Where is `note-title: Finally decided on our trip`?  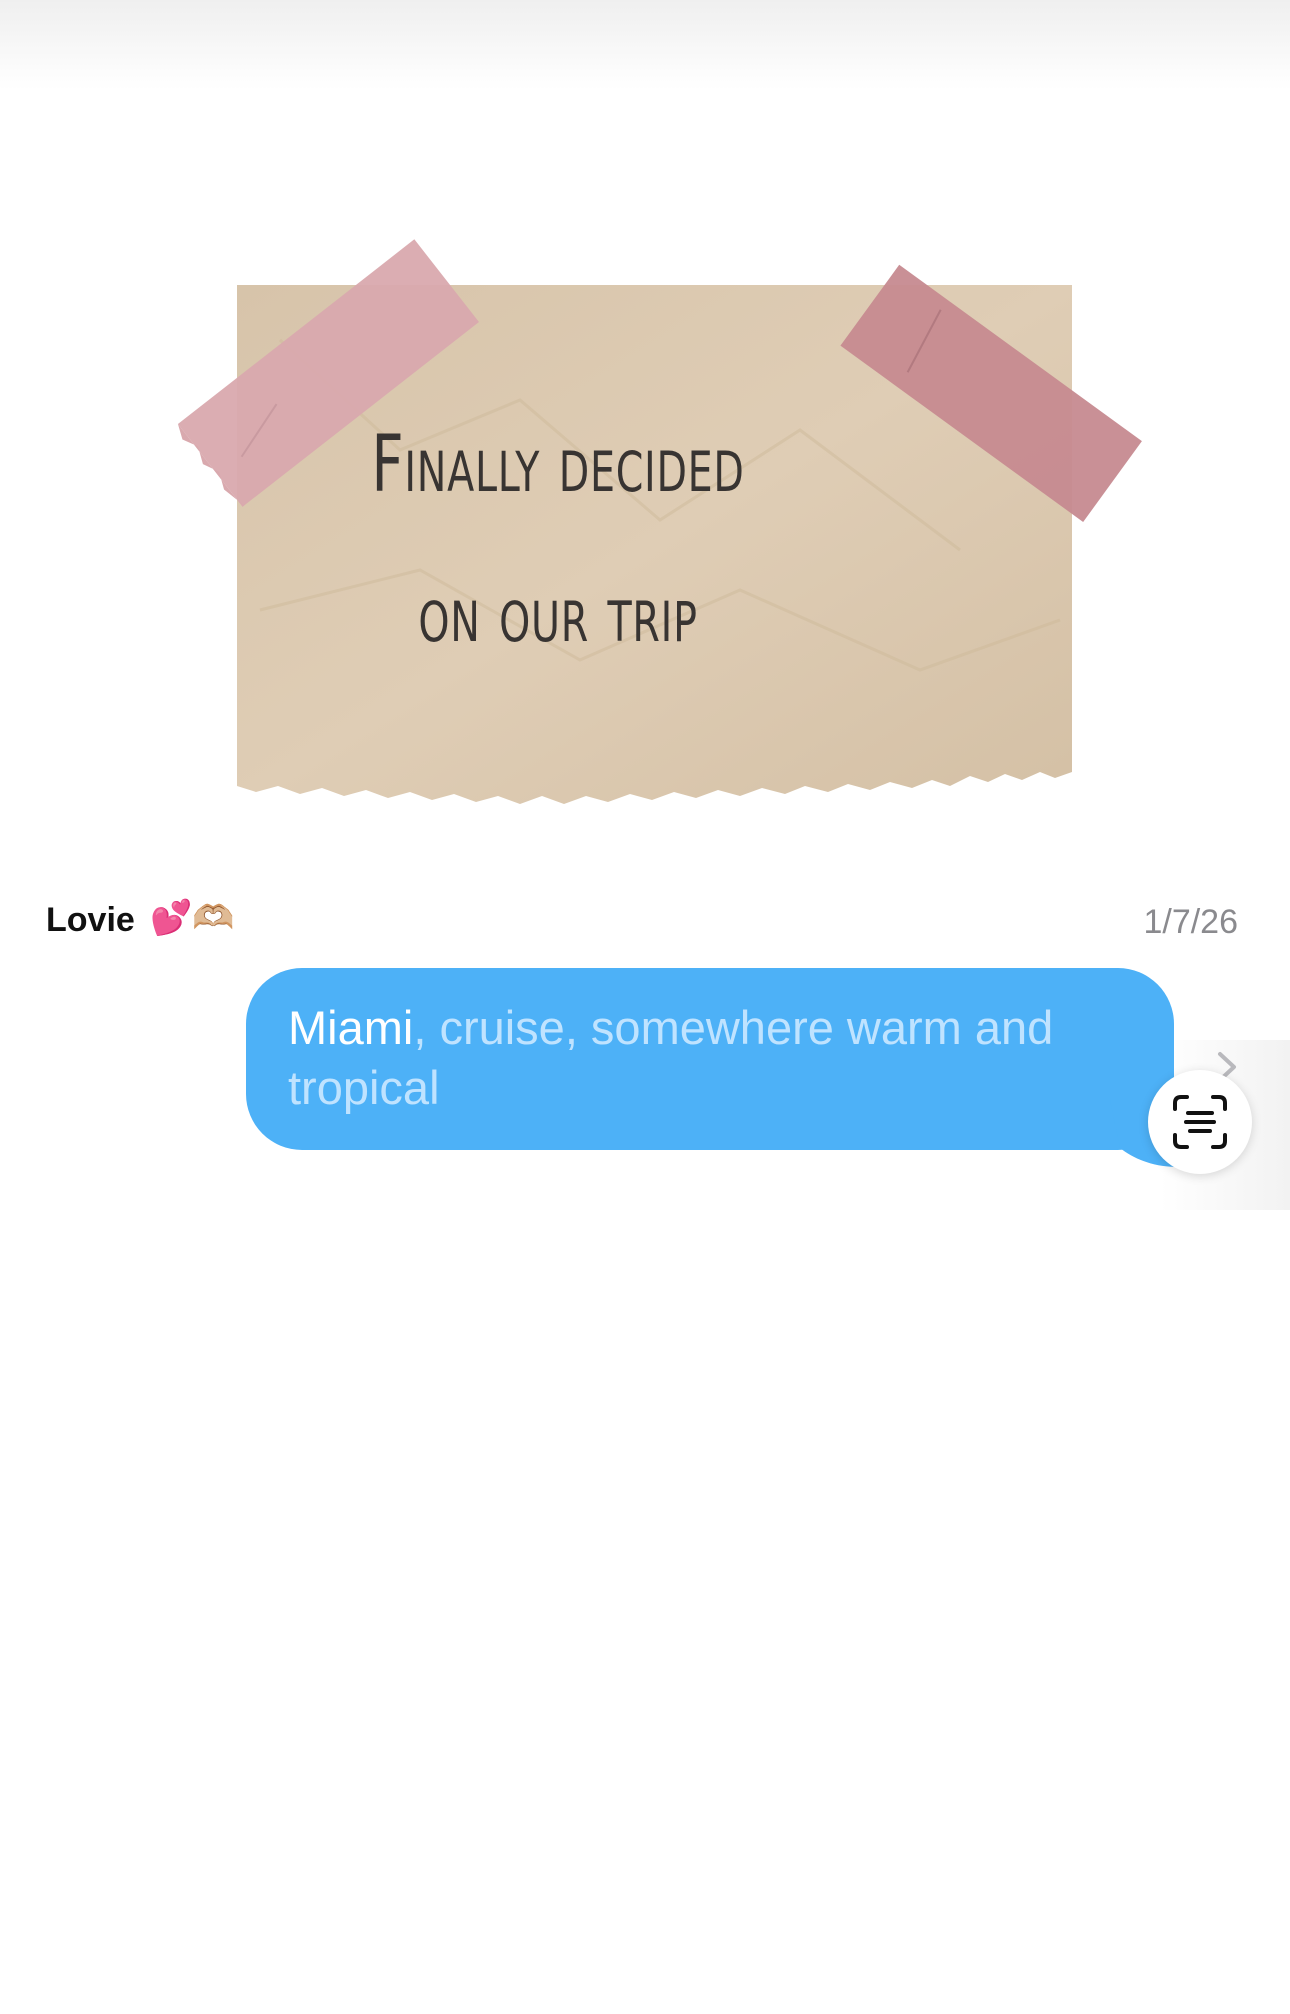
note-title: Finally decided on our trip is located at coordinates (558, 540).